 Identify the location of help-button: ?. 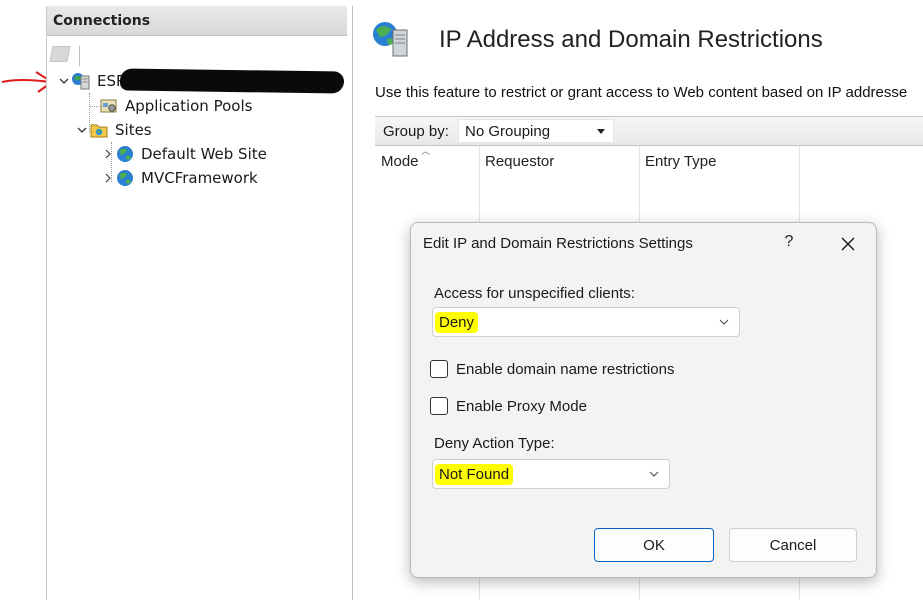
(789, 244).